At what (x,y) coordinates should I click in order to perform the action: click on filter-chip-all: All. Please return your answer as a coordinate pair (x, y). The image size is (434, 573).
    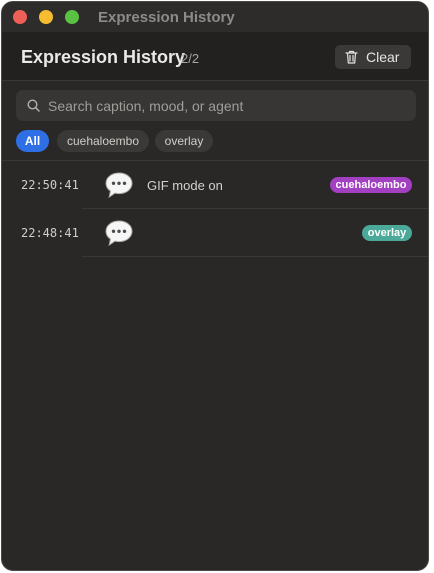
    Looking at the image, I should click on (32, 141).